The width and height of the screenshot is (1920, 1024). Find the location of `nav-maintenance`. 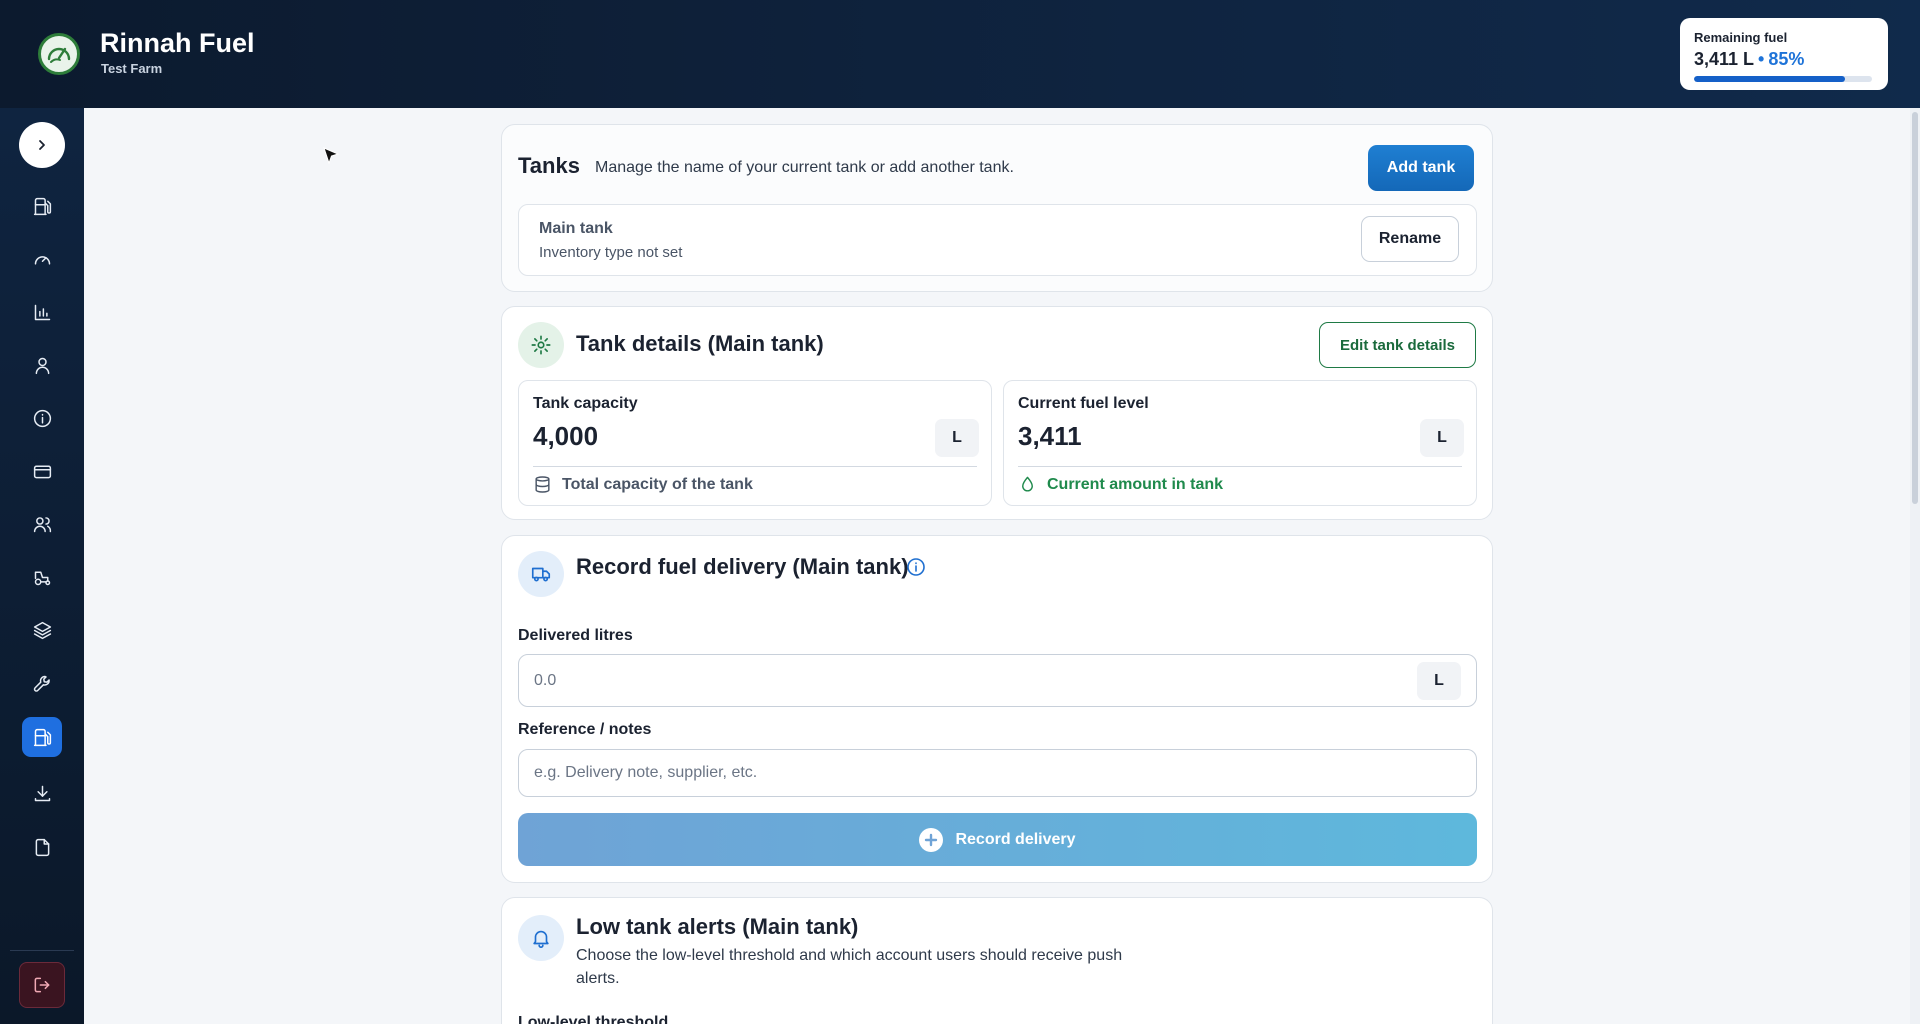

nav-maintenance is located at coordinates (42, 683).